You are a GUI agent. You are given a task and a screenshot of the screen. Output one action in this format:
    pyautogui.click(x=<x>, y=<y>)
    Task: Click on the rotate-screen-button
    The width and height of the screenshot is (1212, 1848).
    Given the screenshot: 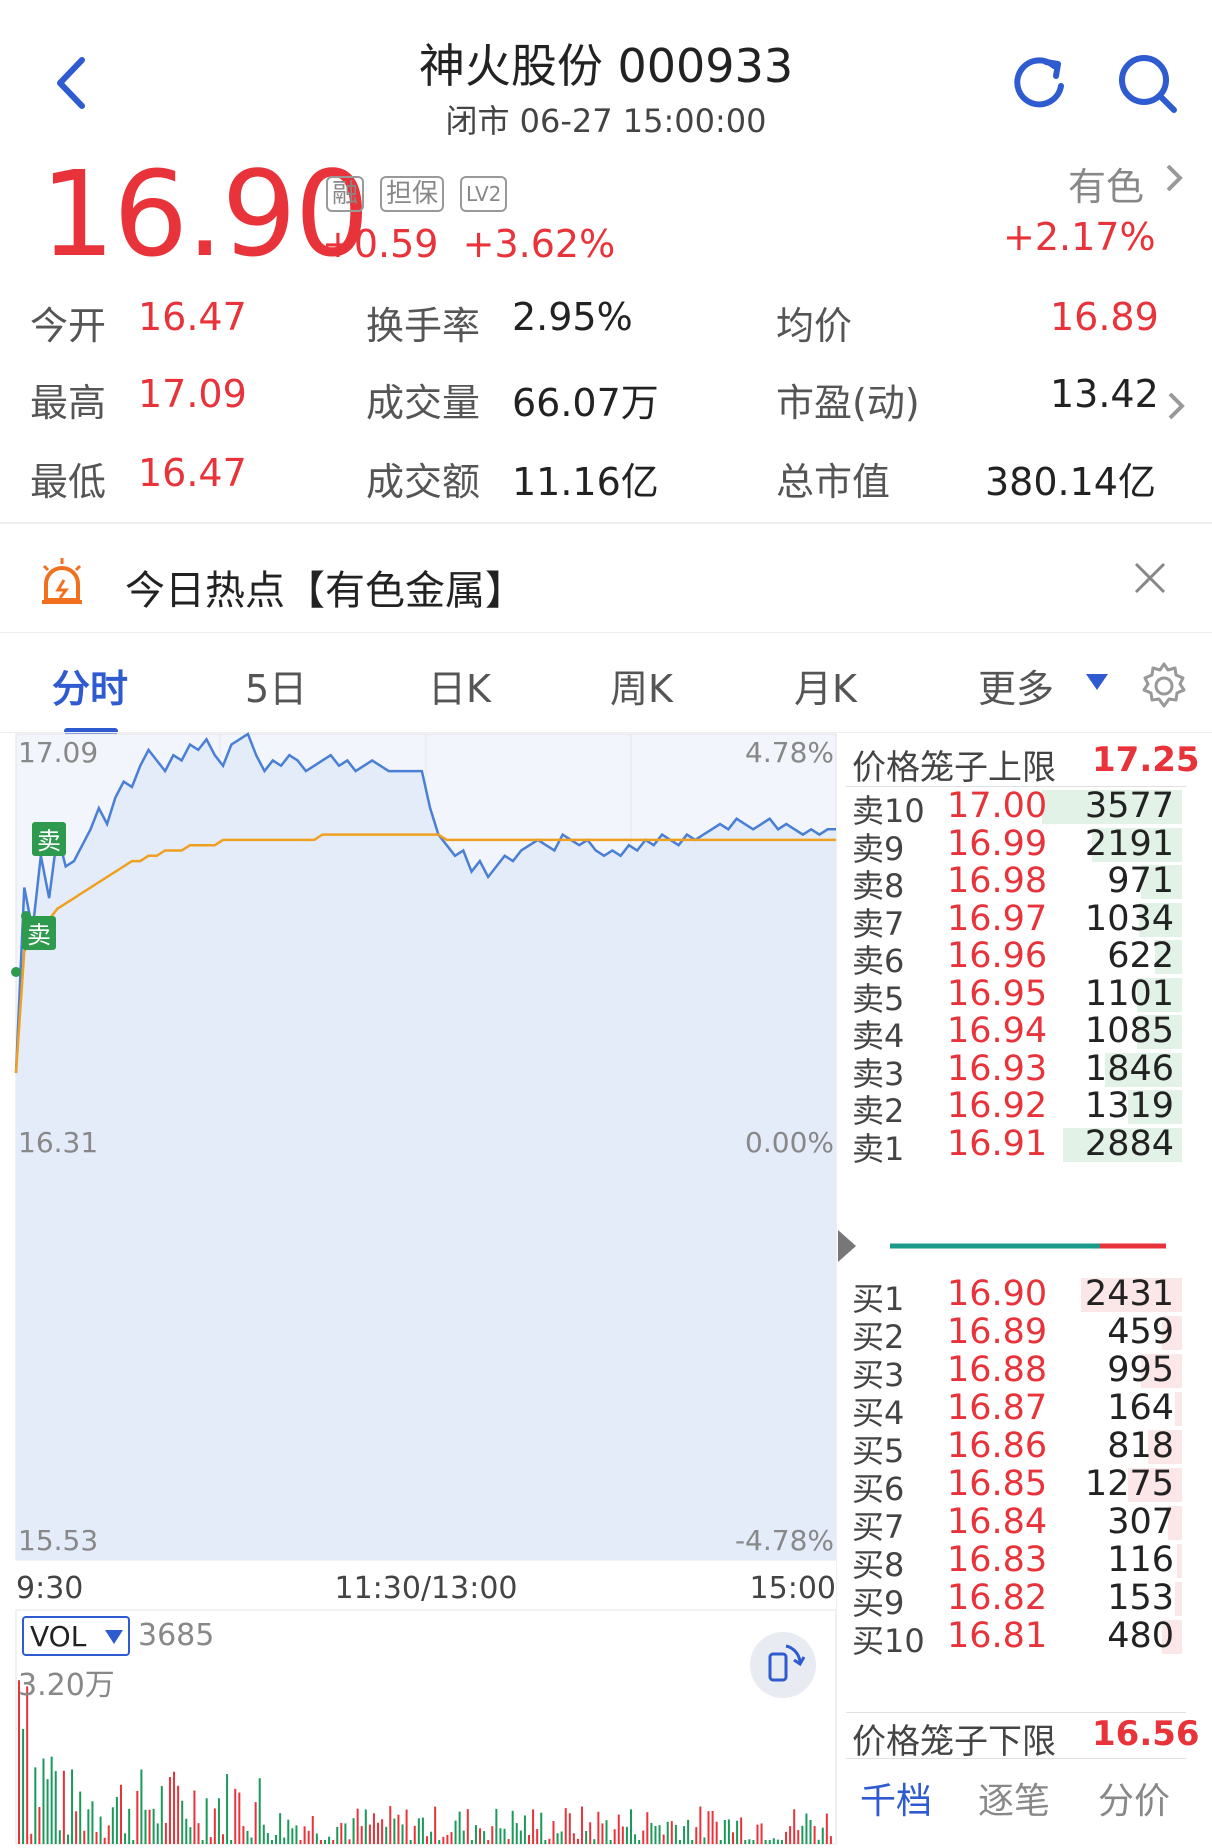 What is the action you would take?
    pyautogui.click(x=783, y=1665)
    